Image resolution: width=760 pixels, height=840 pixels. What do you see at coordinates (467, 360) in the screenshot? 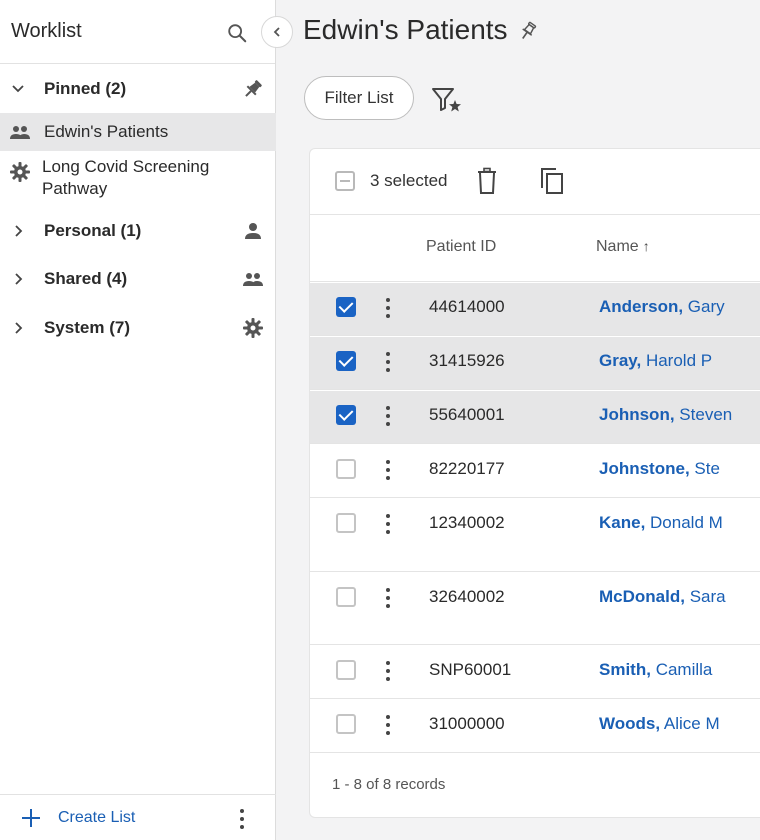
I see `patient-id: 31415926` at bounding box center [467, 360].